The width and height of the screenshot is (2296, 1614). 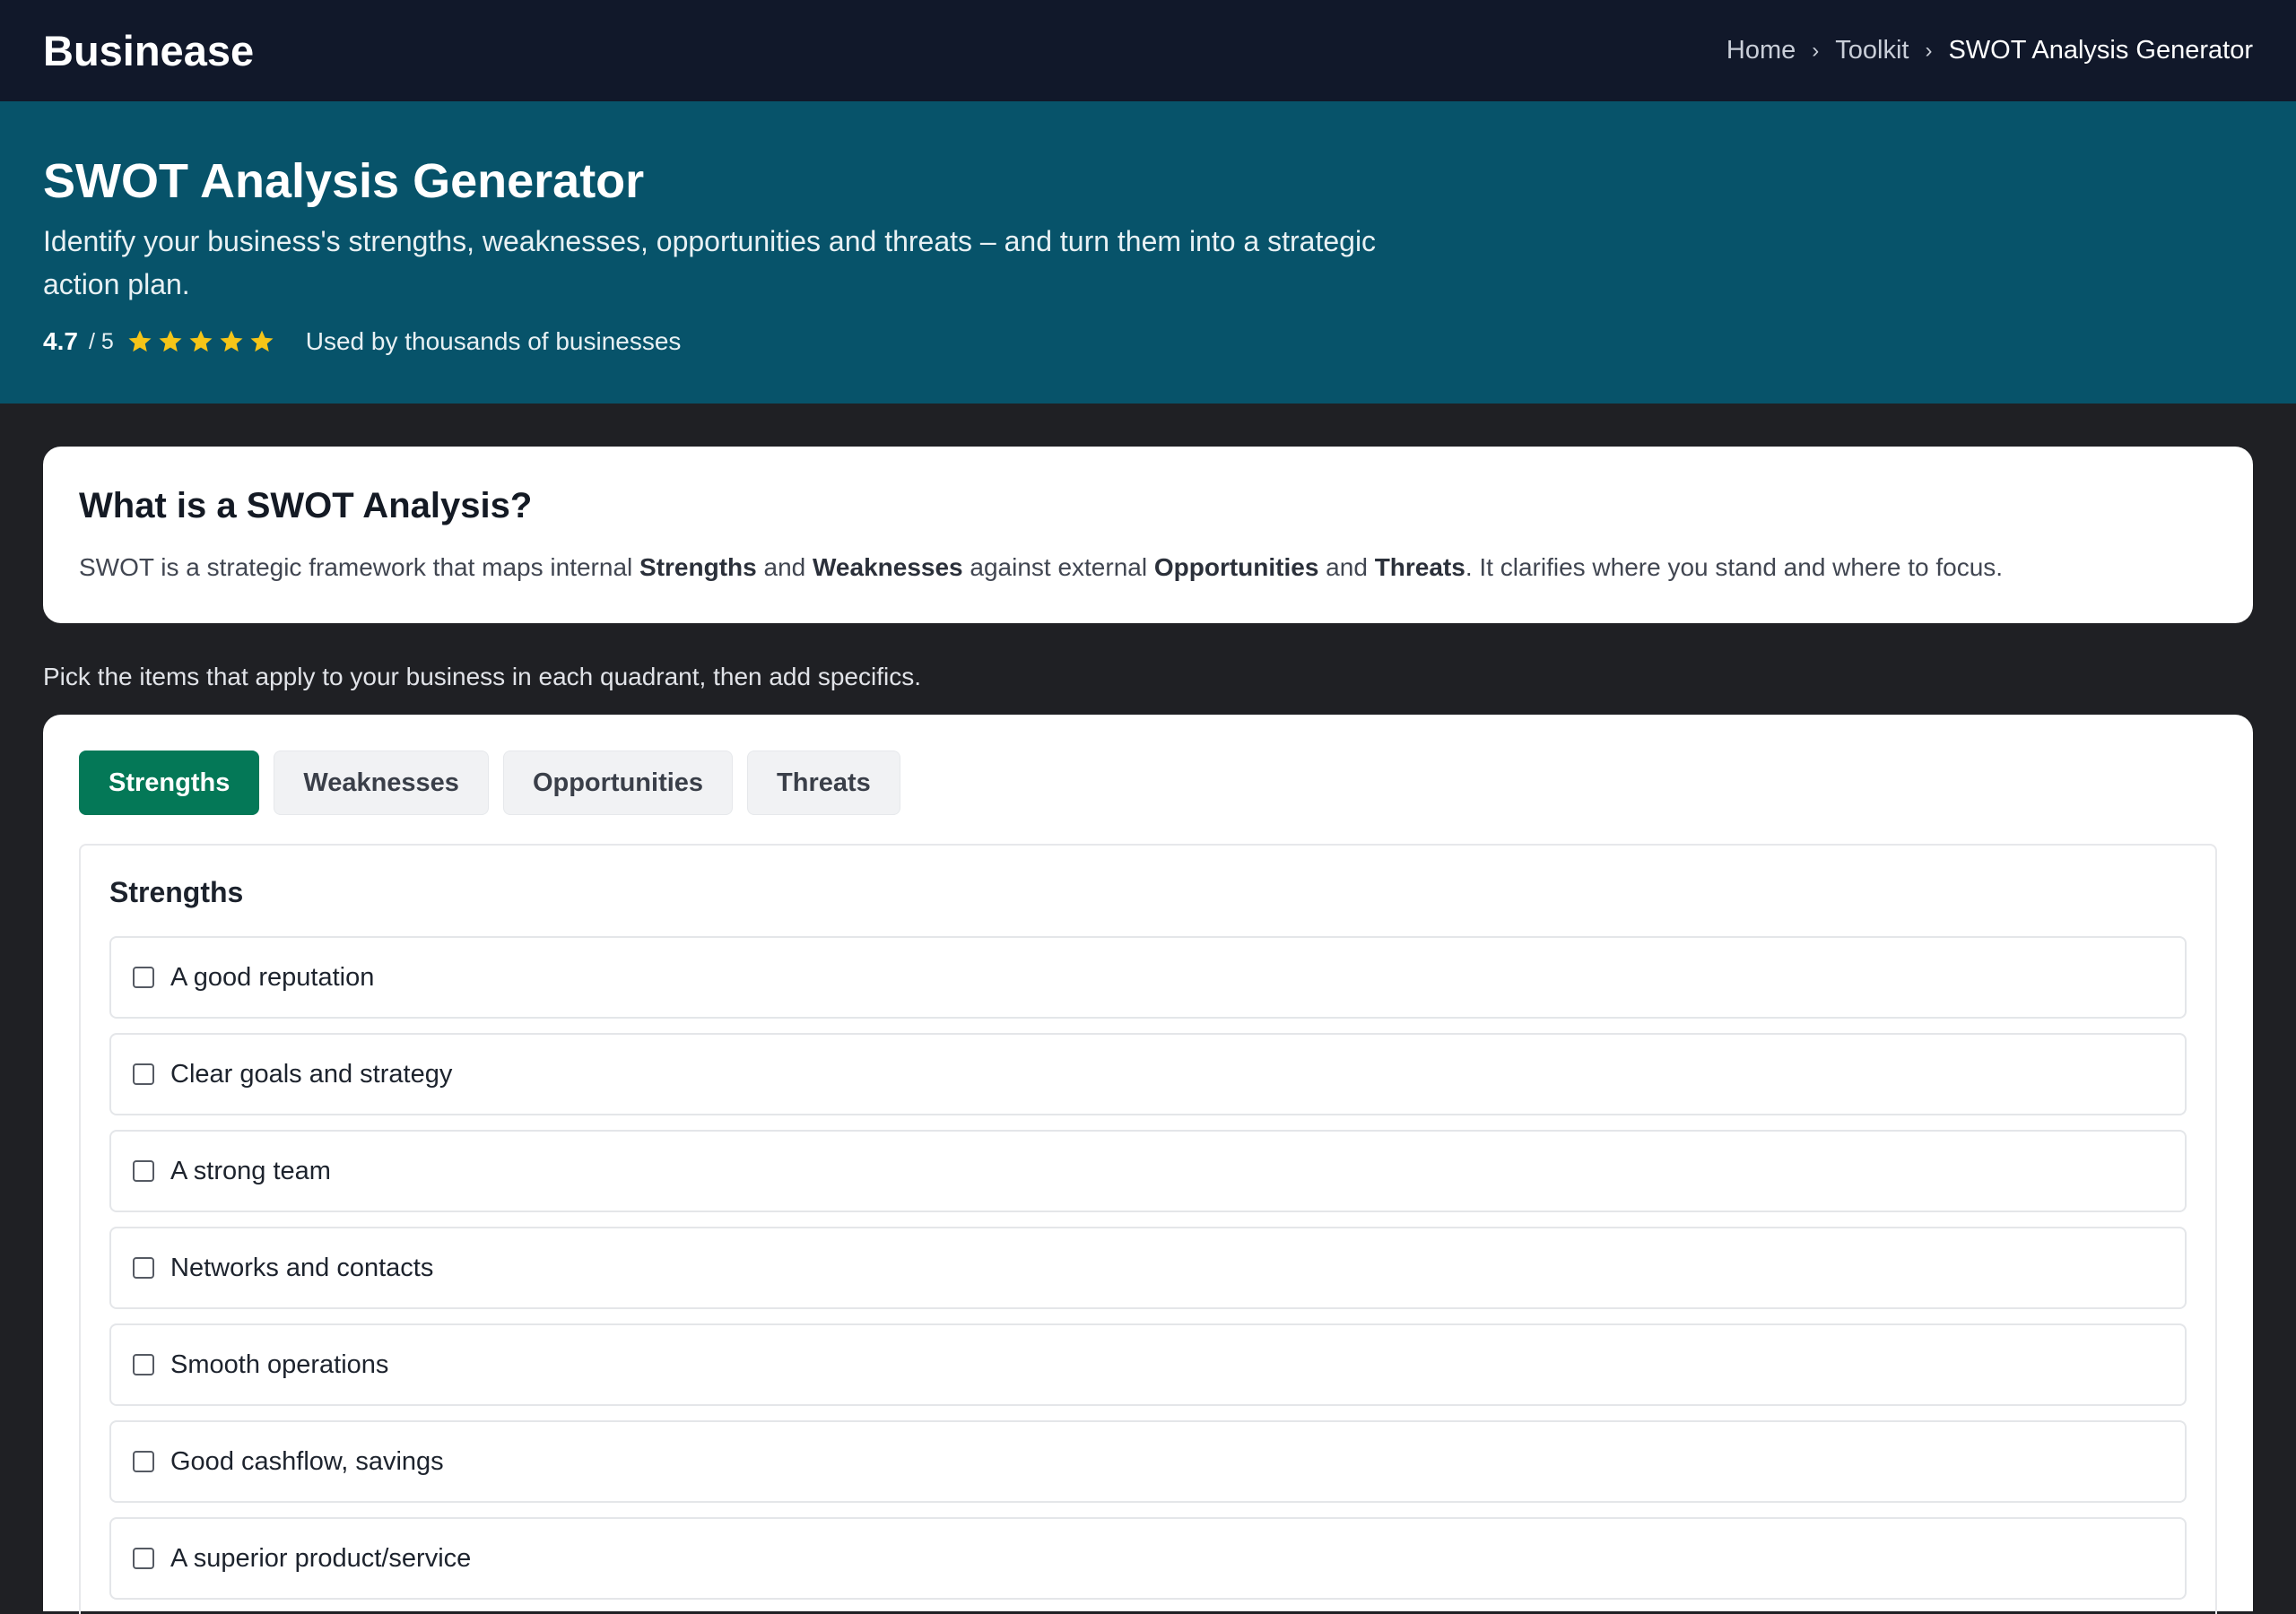 I want to click on rating-outof: / 5, so click(x=101, y=341).